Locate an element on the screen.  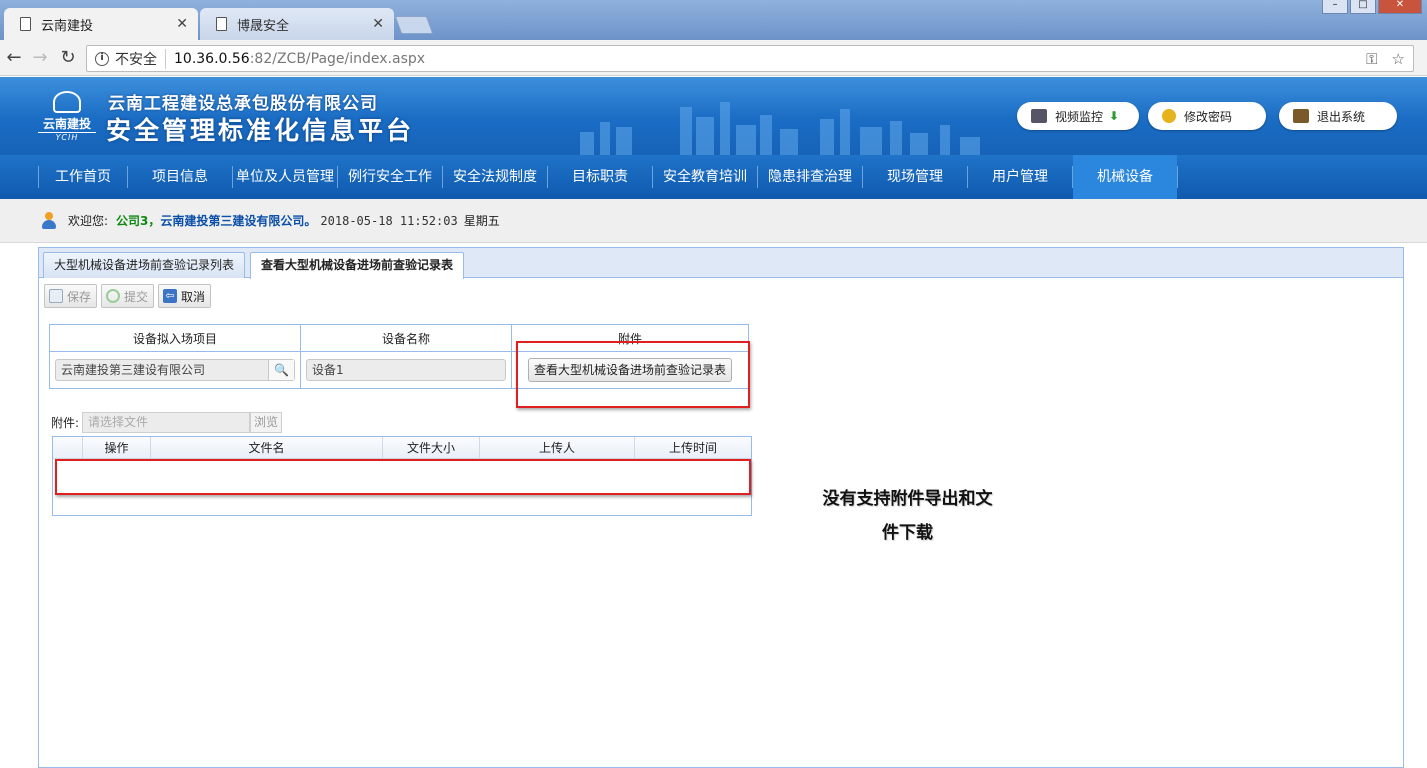
video-monitor-button: 视频监控 ⬇ is located at coordinates (1078, 116).